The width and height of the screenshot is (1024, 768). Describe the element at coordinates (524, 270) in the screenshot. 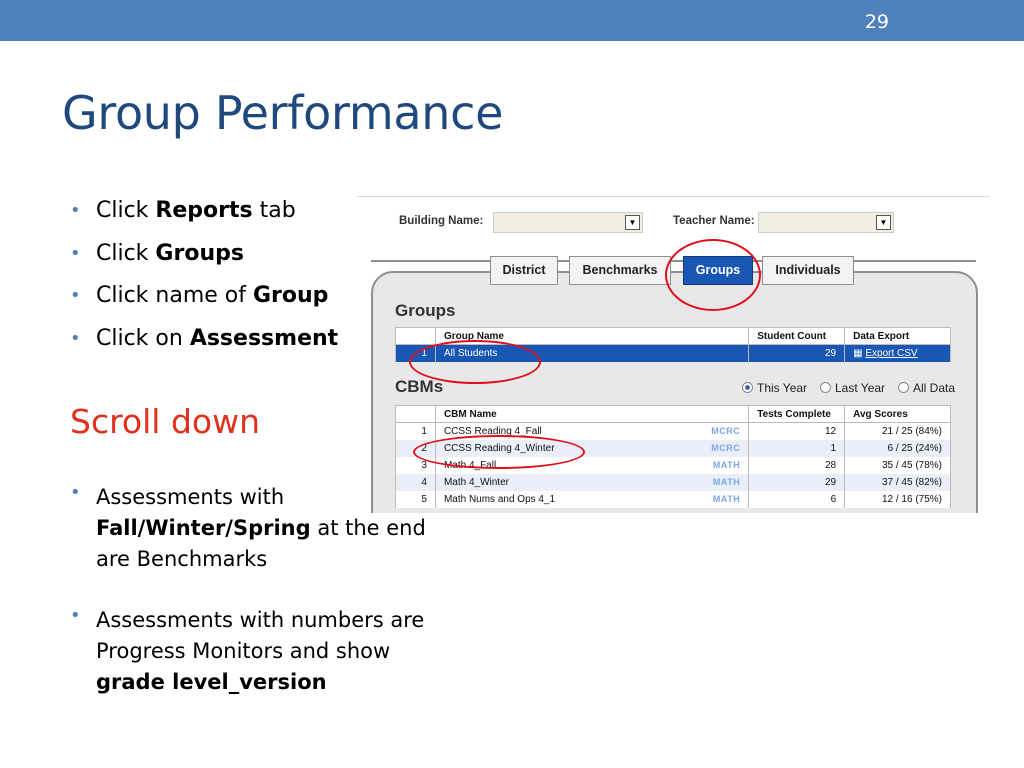

I see `tab-district: District` at that location.